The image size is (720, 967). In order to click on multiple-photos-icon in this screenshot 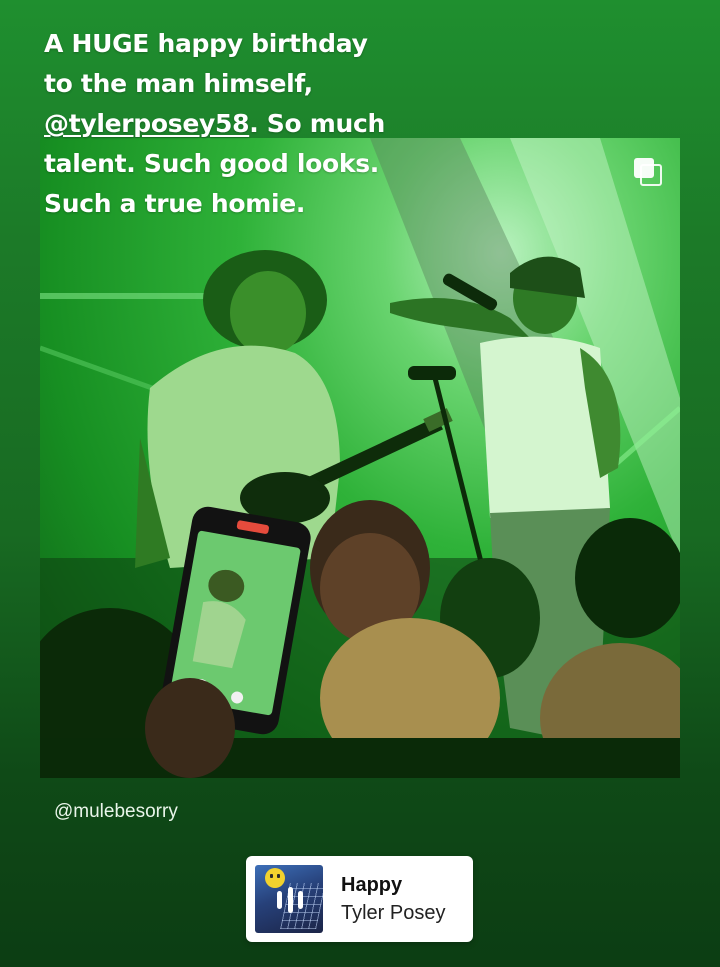, I will do `click(648, 172)`.